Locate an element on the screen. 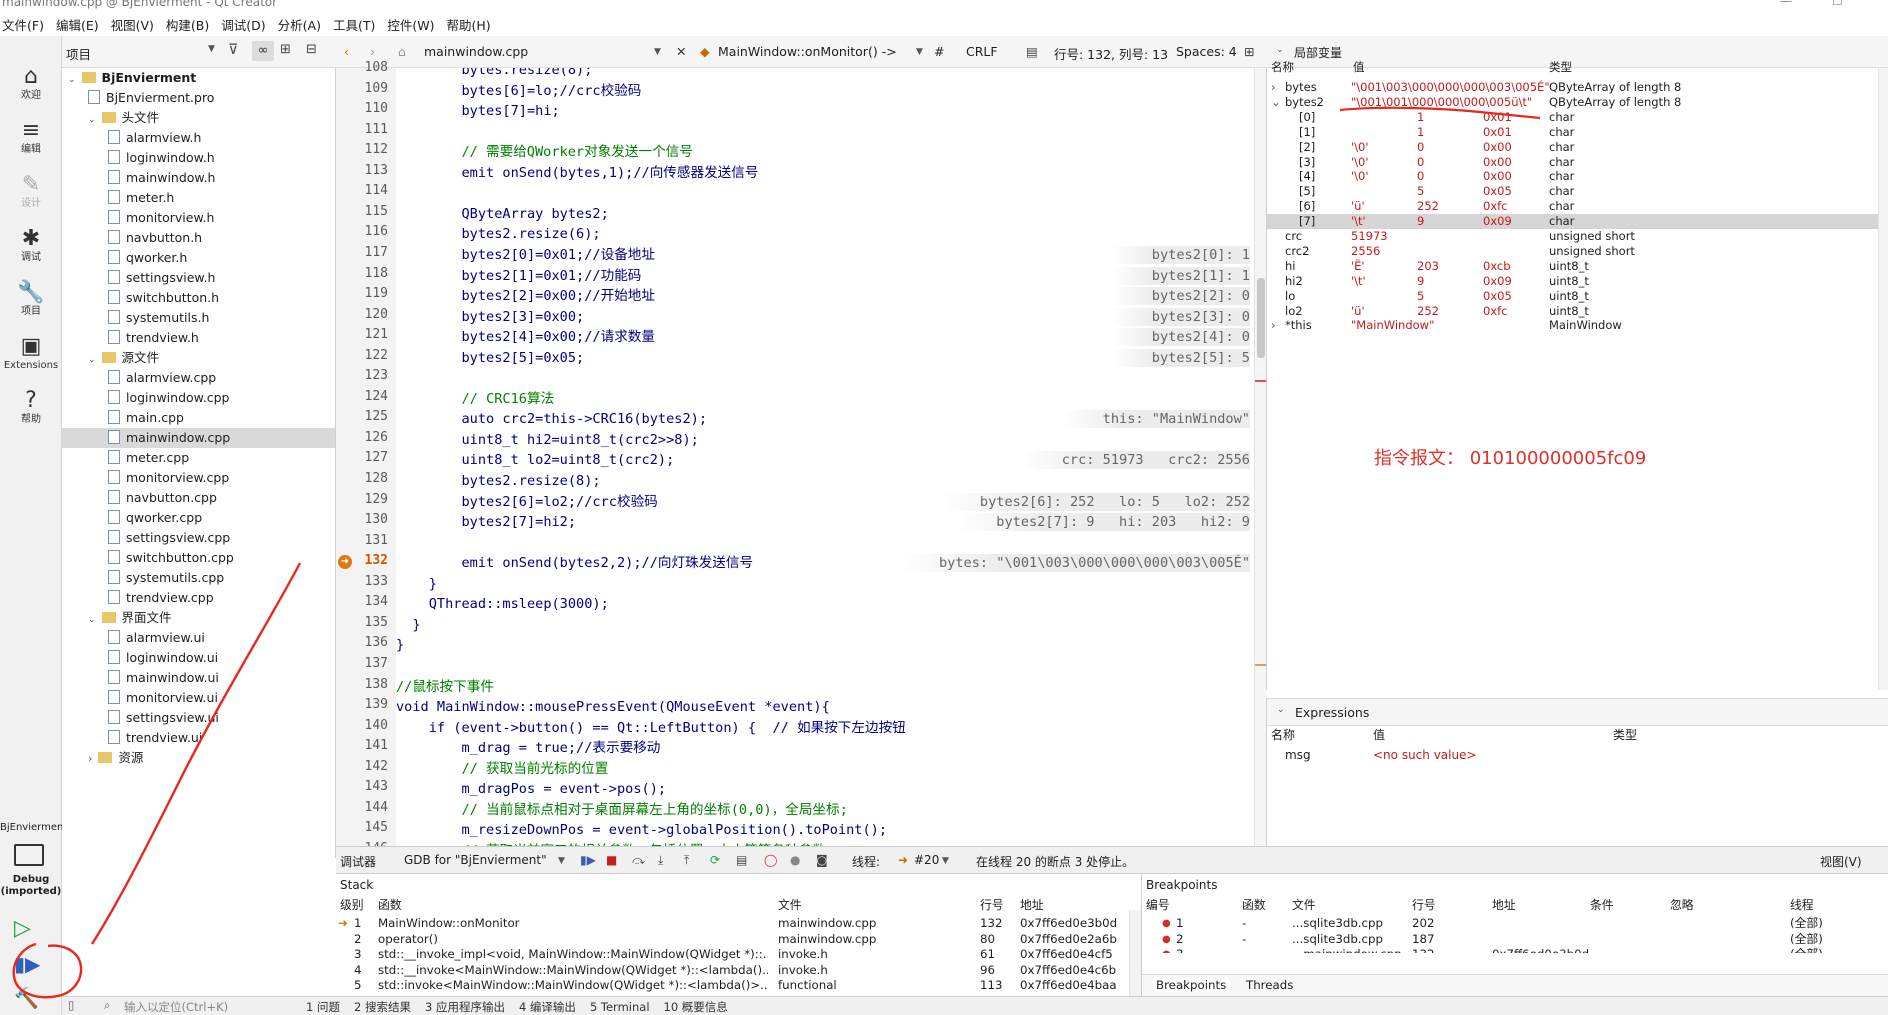 Image resolution: width=1888 pixels, height=1015 pixels. run-icon: ▷ is located at coordinates (22, 928).